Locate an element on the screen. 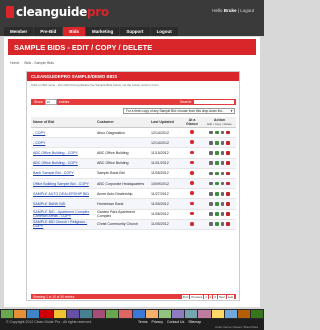  nav-item-pre-bid: Pre-Bid is located at coordinates (48, 31).